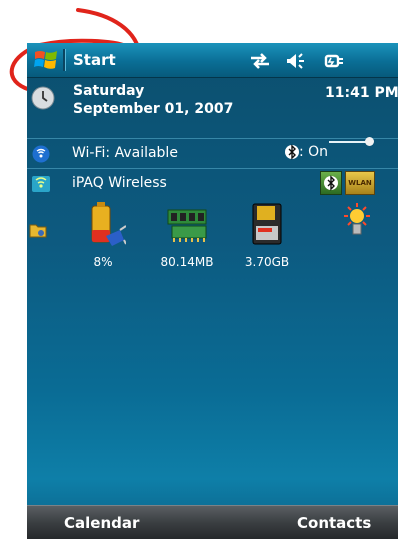 The image size is (398, 539). I want to click on brightness-icon, so click(357, 219).